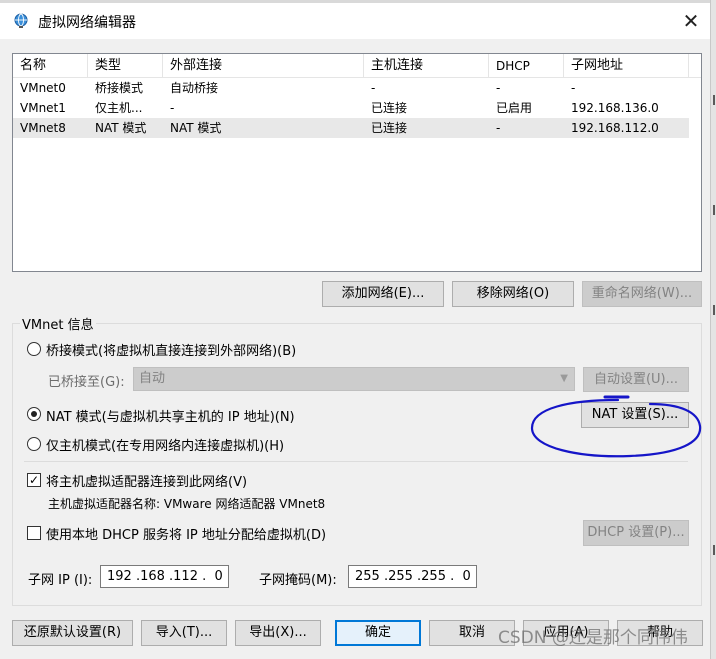 The height and width of the screenshot is (659, 716). What do you see at coordinates (593, 638) in the screenshot?
I see `watermark-text: CSDN @还是那个同伟伟` at bounding box center [593, 638].